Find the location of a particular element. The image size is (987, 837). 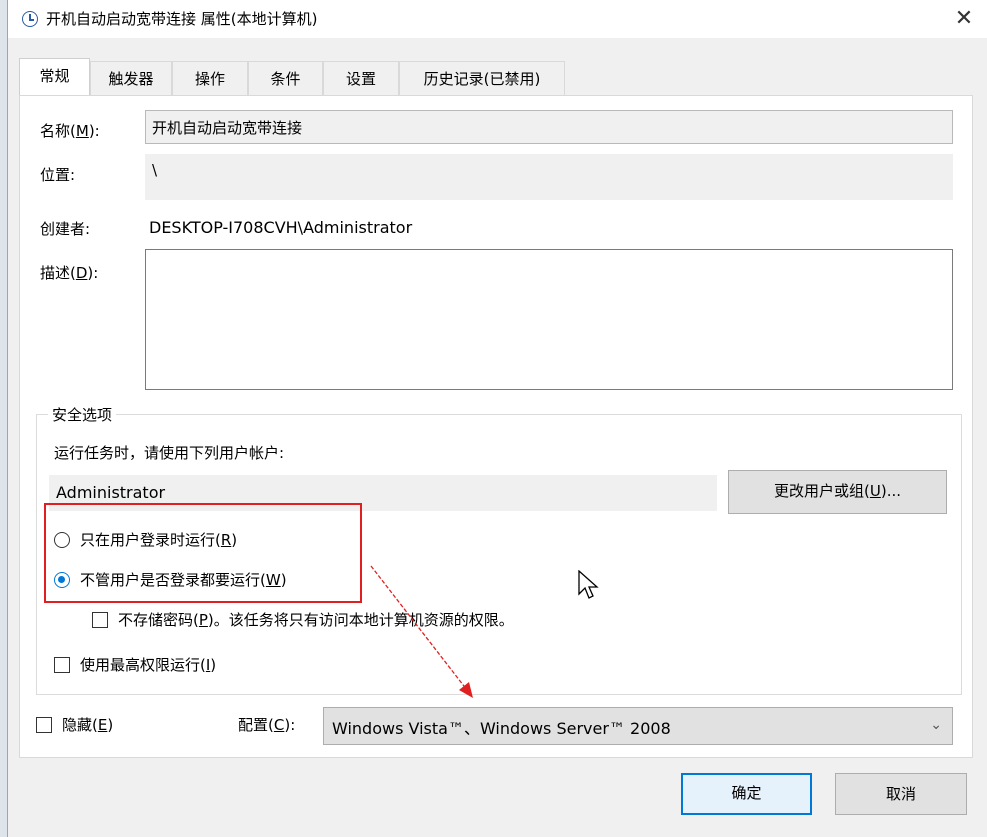

configure-for-label: 配置(C): is located at coordinates (267, 725).